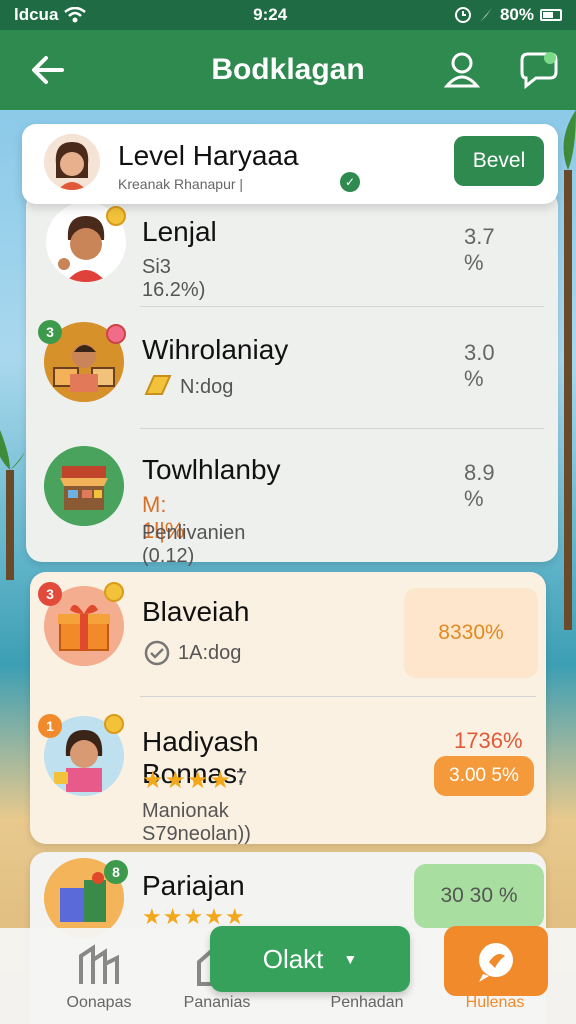 This screenshot has height=1024, width=576. Describe the element at coordinates (75, 15) in the screenshot. I see `wifi-icon` at that location.